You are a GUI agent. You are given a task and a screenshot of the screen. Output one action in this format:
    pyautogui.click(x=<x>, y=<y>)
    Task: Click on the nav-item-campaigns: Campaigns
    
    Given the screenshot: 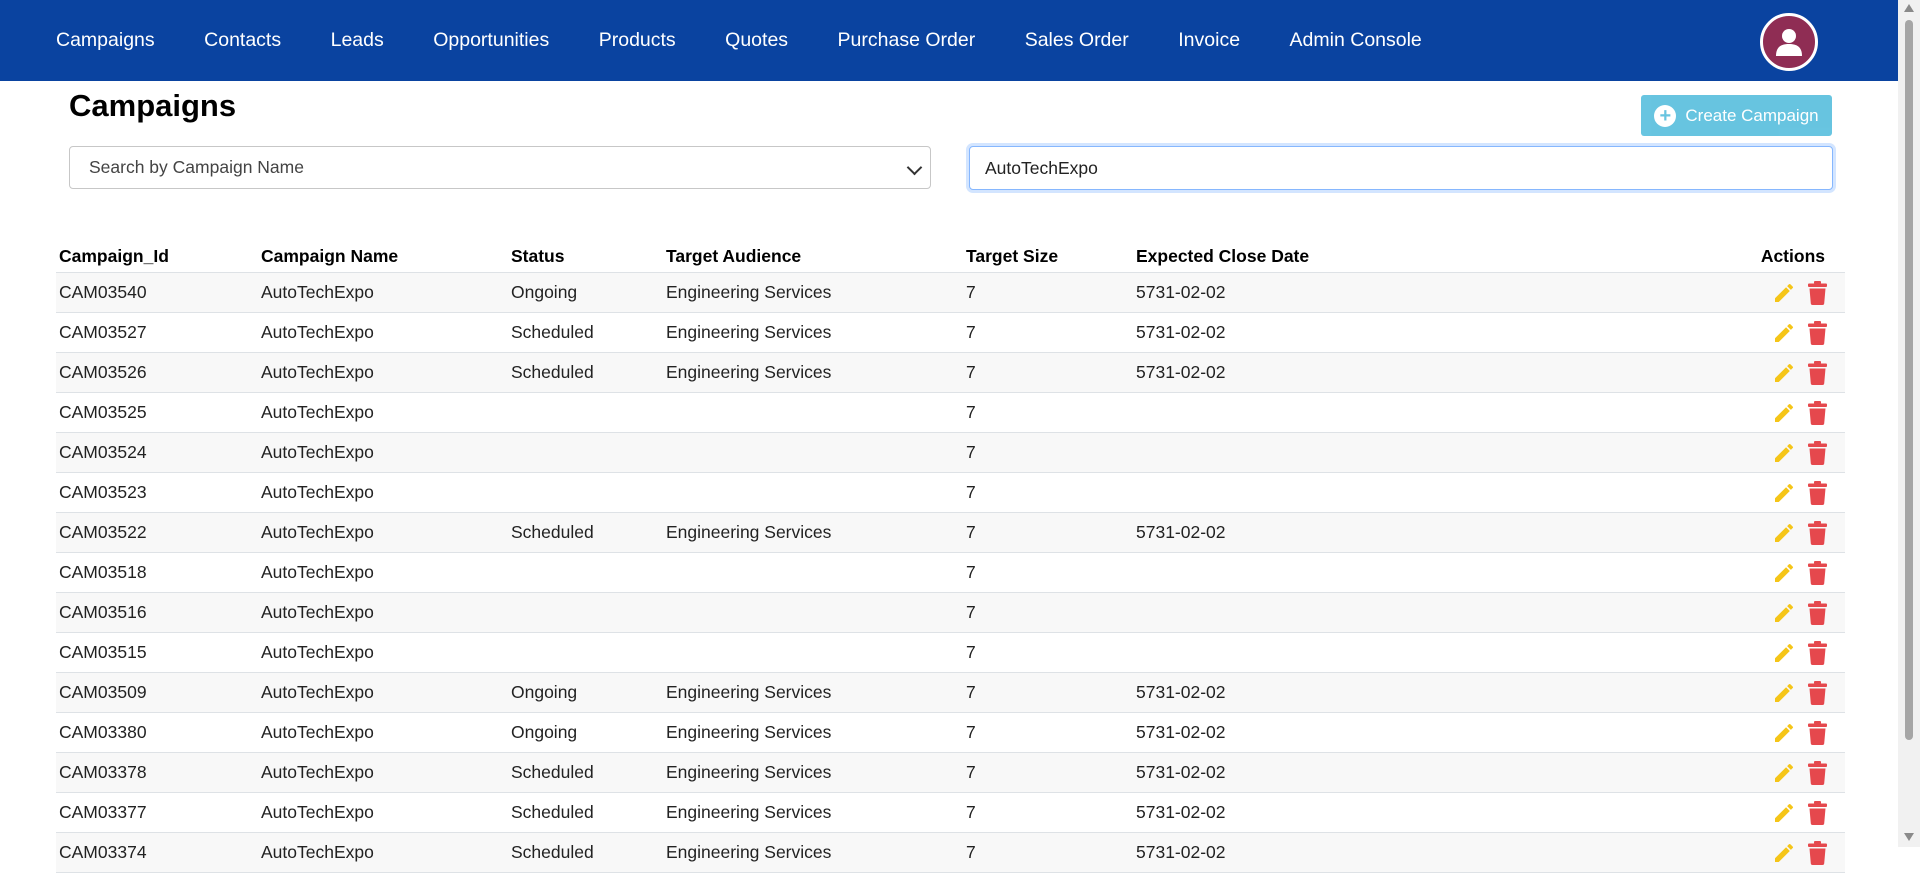 What is the action you would take?
    pyautogui.click(x=105, y=40)
    